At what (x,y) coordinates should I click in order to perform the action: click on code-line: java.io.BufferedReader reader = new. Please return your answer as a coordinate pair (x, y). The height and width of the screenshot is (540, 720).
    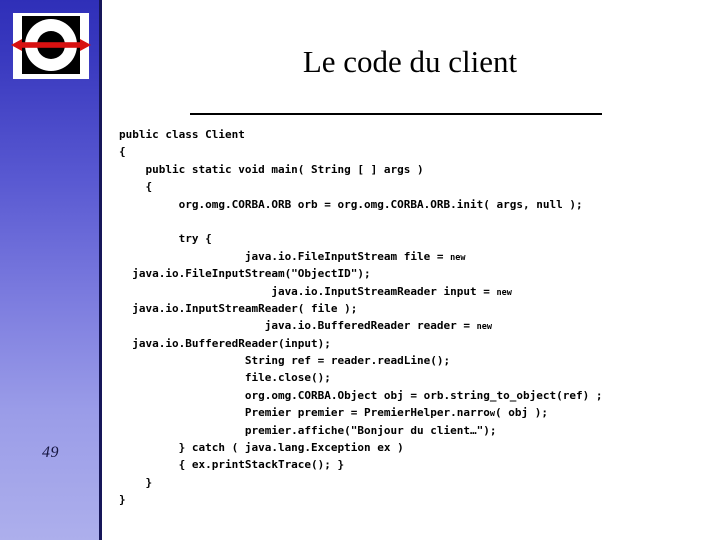
    Looking at the image, I should click on (416, 325).